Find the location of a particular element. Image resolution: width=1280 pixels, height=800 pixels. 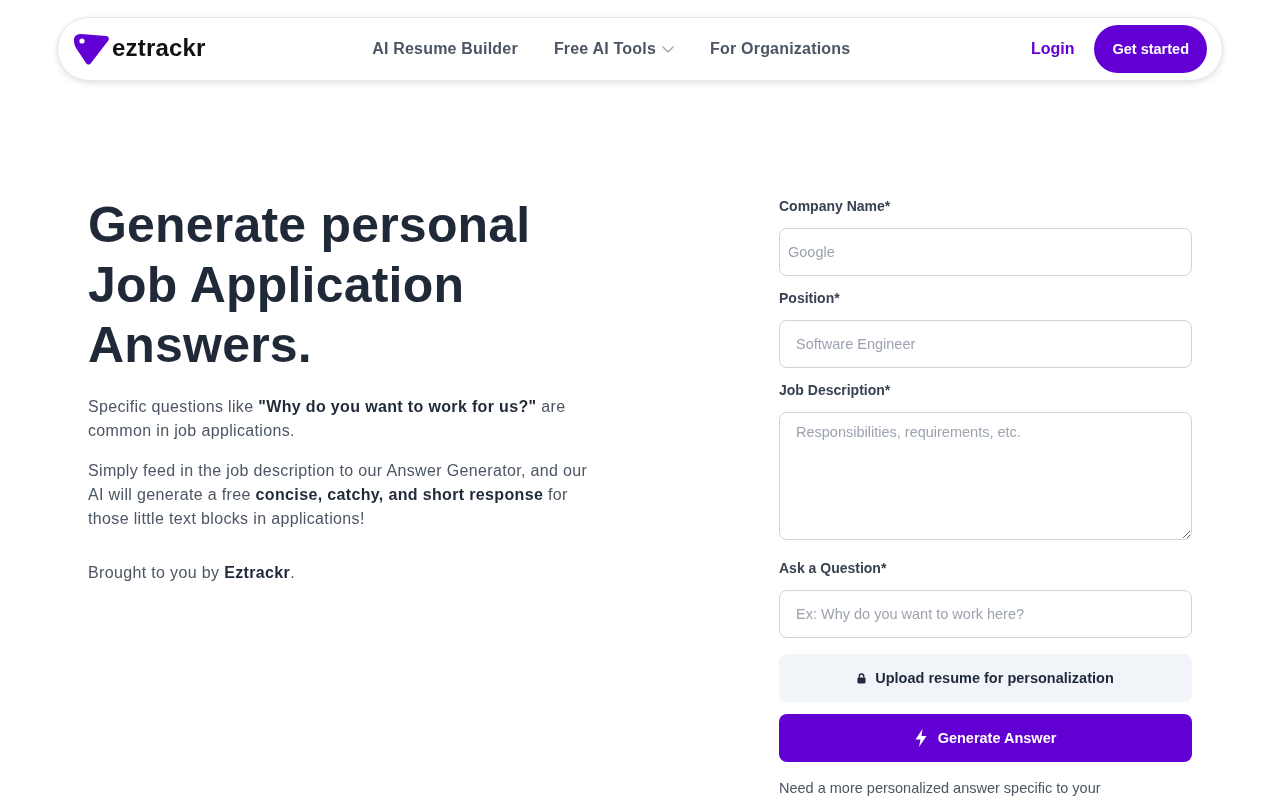

intro-paragraph: Specific questions like "Why do you want to work for us?" are common in job applications. is located at coordinates (327, 419).